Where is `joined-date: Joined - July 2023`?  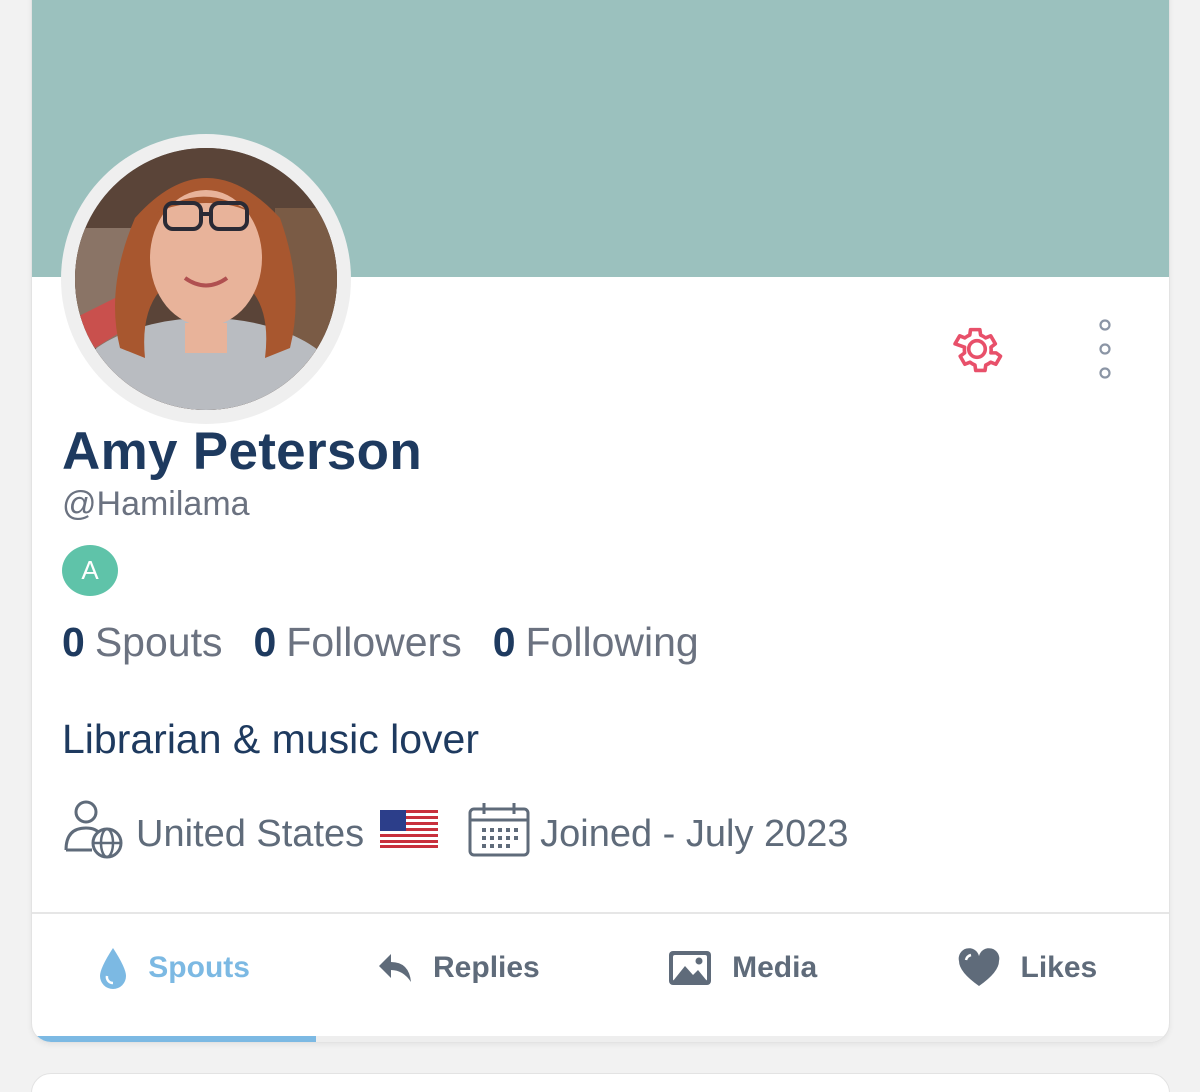
joined-date: Joined - July 2023 is located at coordinates (694, 833).